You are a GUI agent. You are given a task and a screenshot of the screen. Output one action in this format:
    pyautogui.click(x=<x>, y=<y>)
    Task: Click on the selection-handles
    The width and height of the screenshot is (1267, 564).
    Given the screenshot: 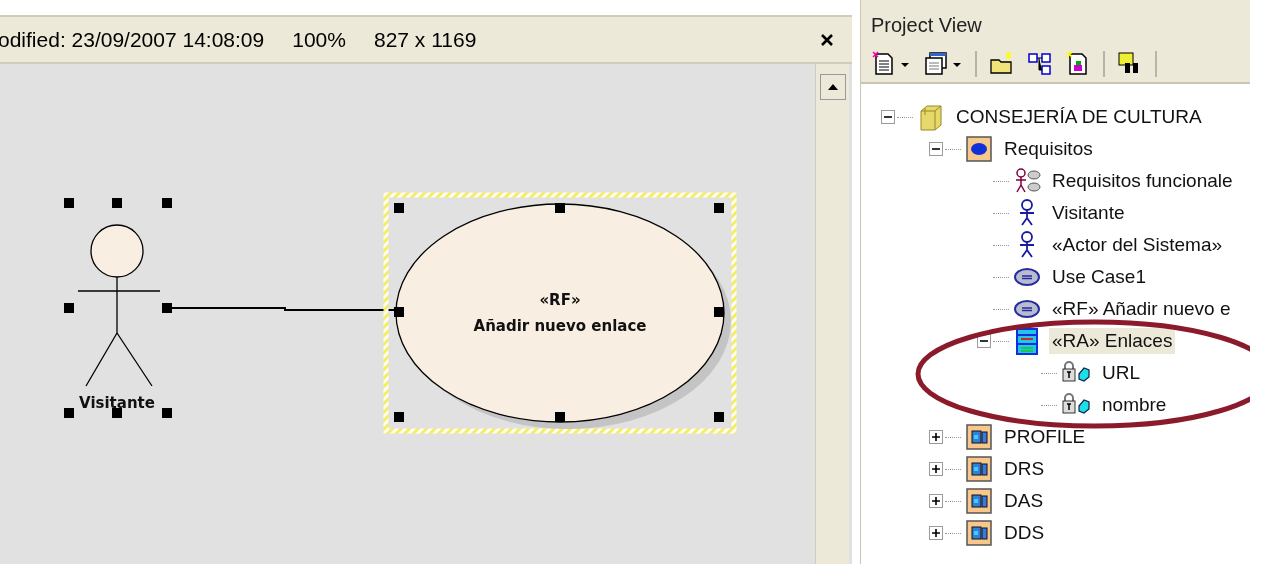 What is the action you would take?
    pyautogui.click(x=118, y=308)
    